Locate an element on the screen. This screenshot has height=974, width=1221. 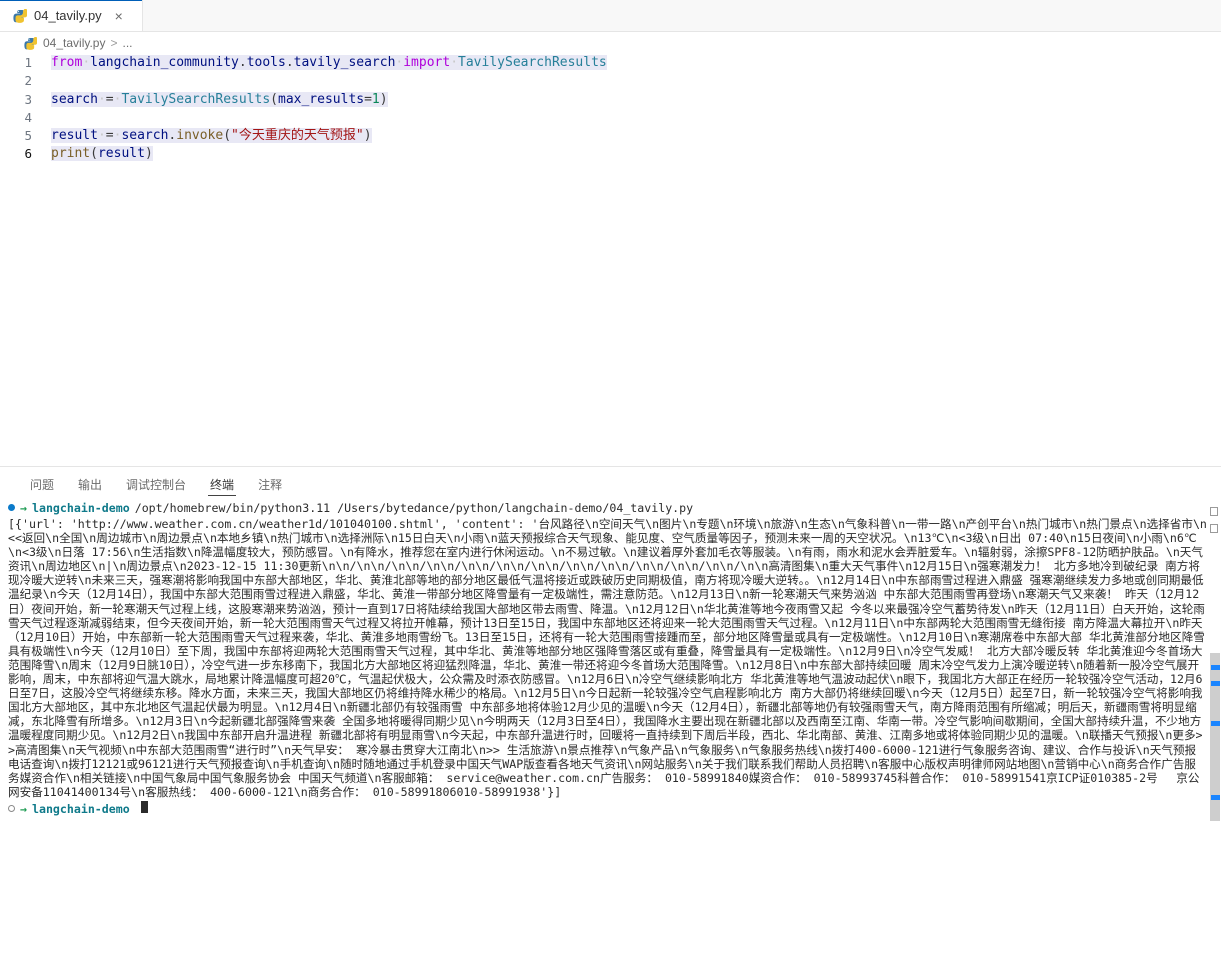
editor-tab-04-tavily-py: 04_tavily.py × is located at coordinates (71, 15).